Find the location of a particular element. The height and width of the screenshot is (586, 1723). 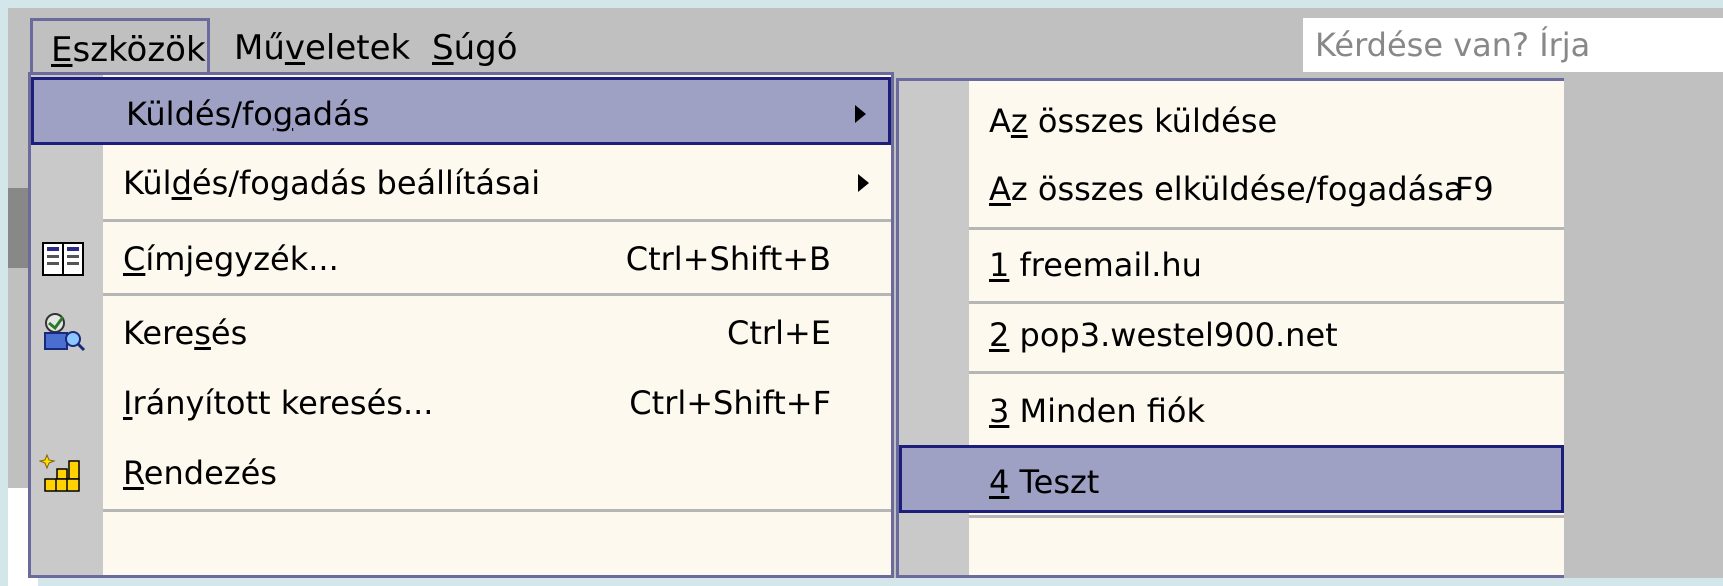

shortcut-label: Ctrl+E is located at coordinates (779, 333).